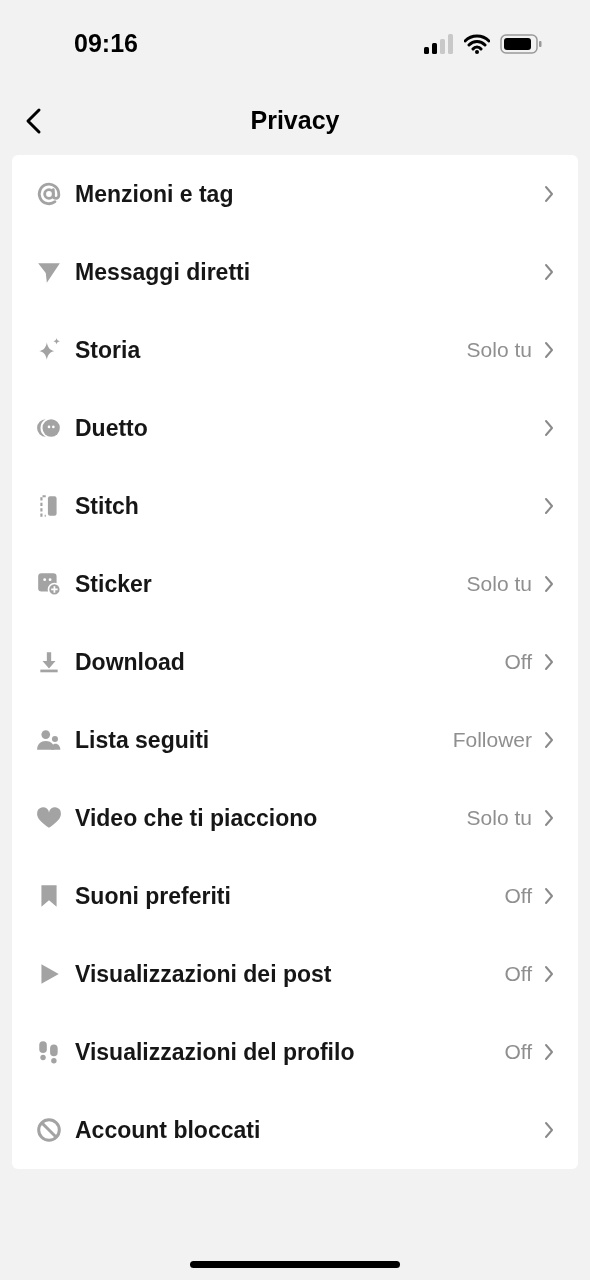 The width and height of the screenshot is (590, 1280). I want to click on row-label: Menzioni e tag, so click(155, 194).